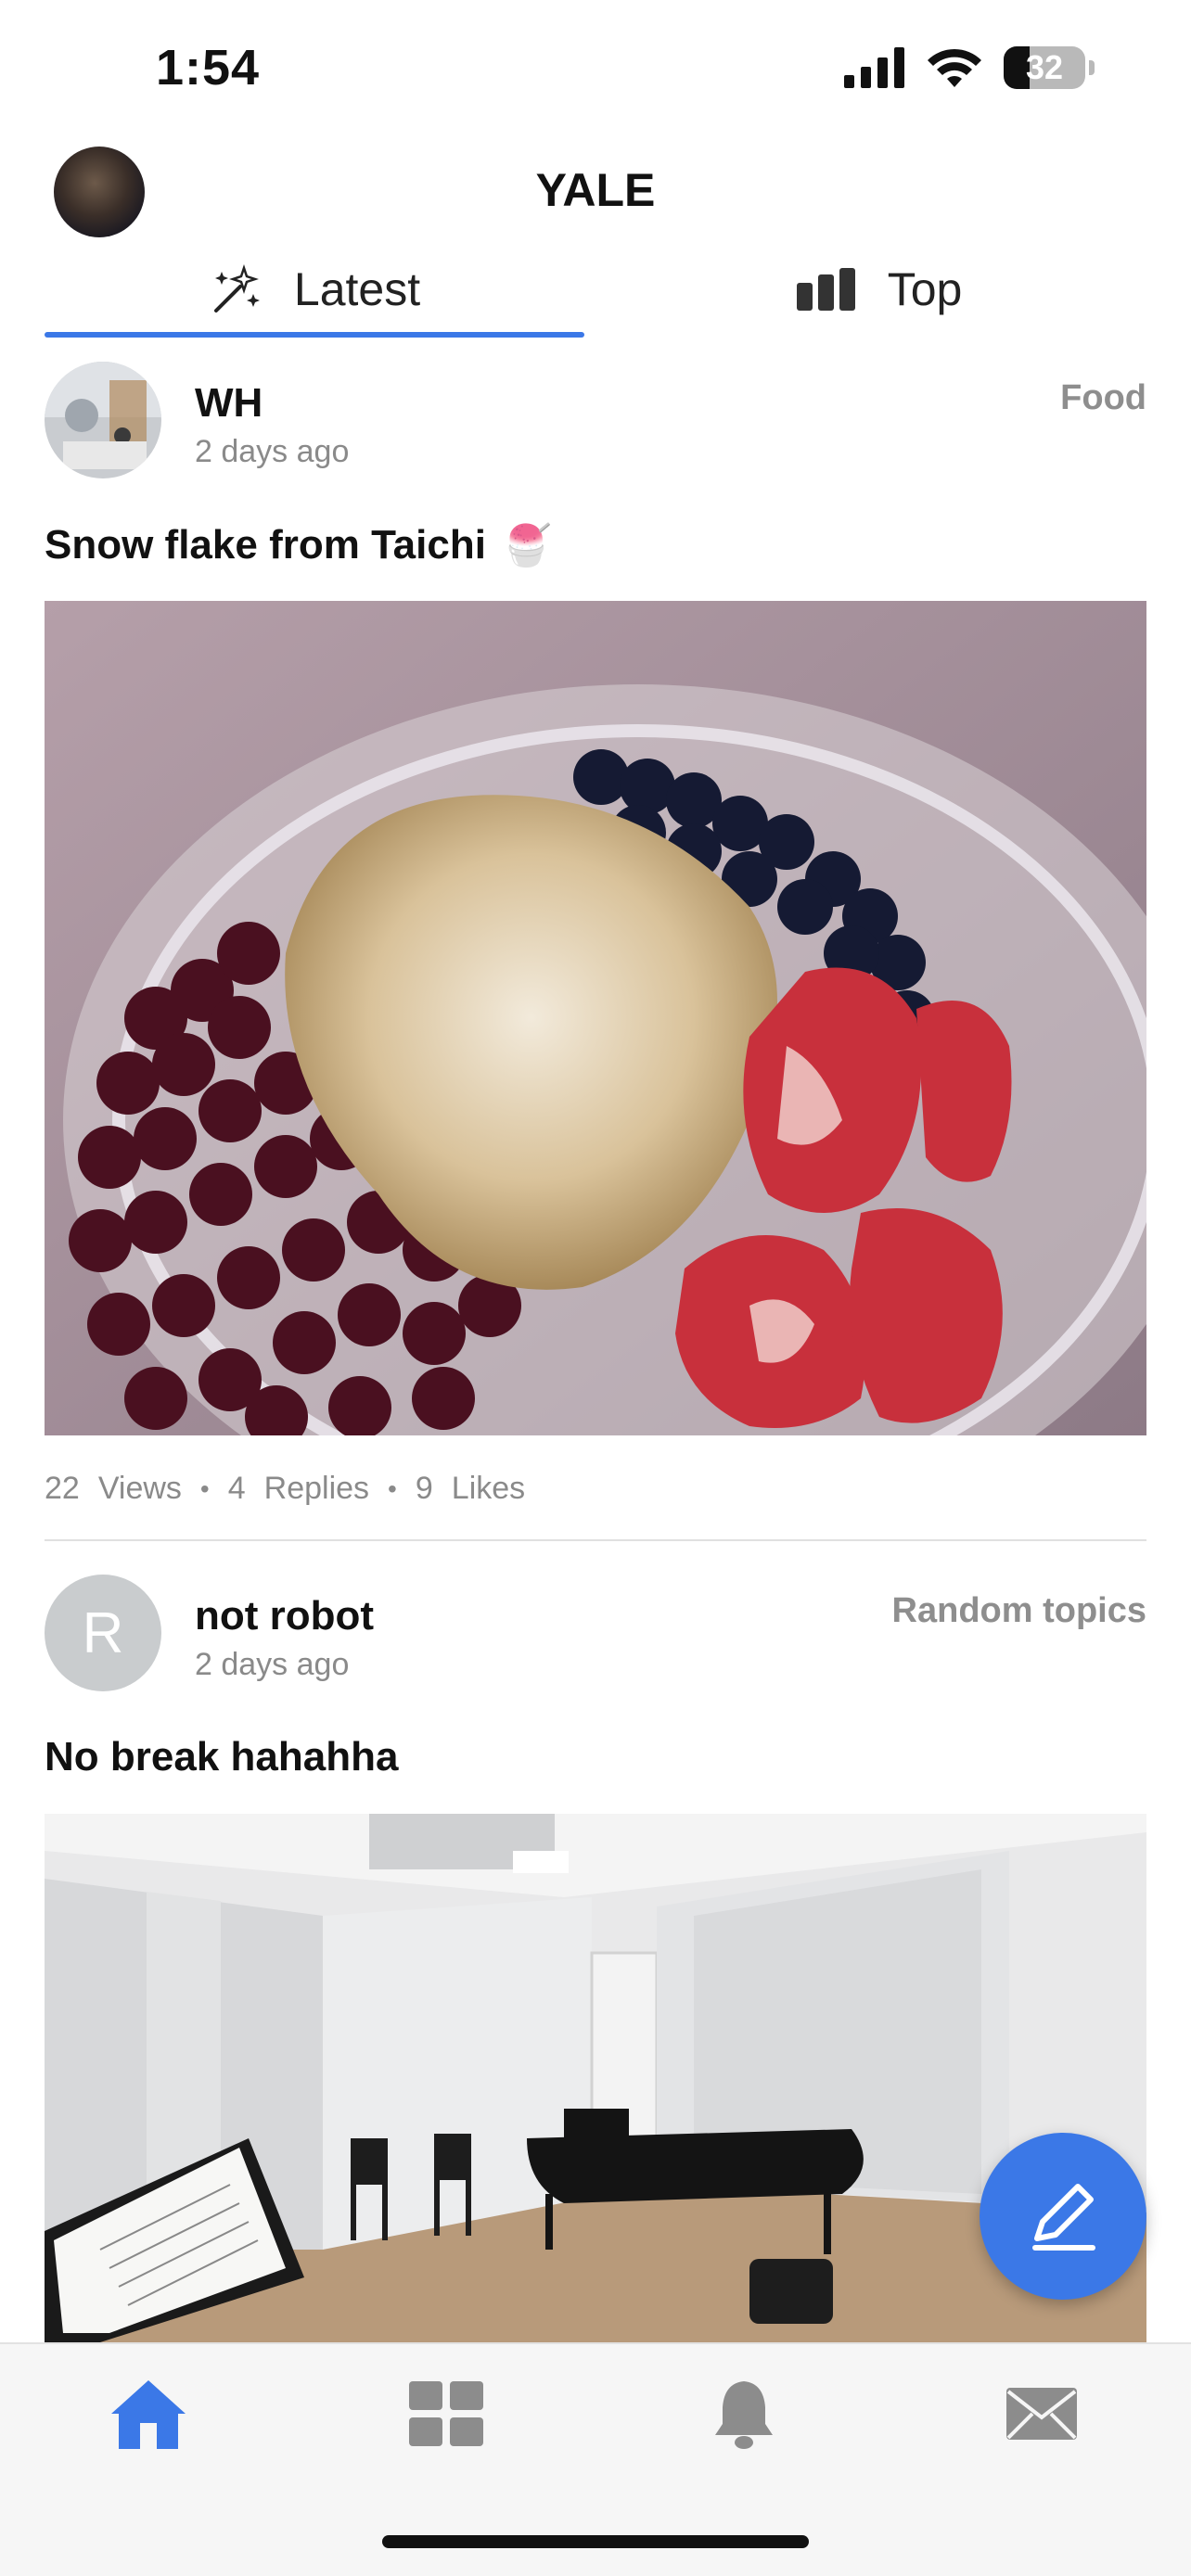  I want to click on categories-icon, so click(446, 2413).